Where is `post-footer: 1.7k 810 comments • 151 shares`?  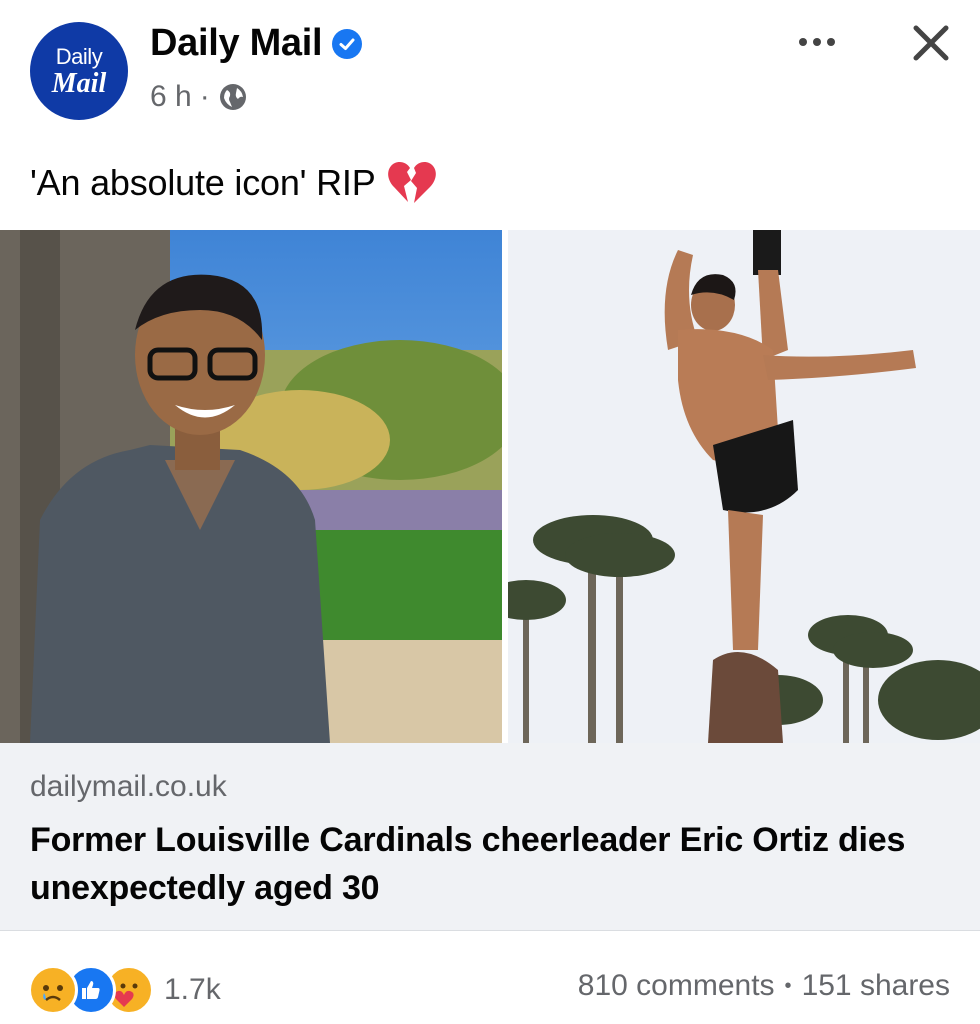 post-footer: 1.7k 810 comments • 151 shares is located at coordinates (490, 977).